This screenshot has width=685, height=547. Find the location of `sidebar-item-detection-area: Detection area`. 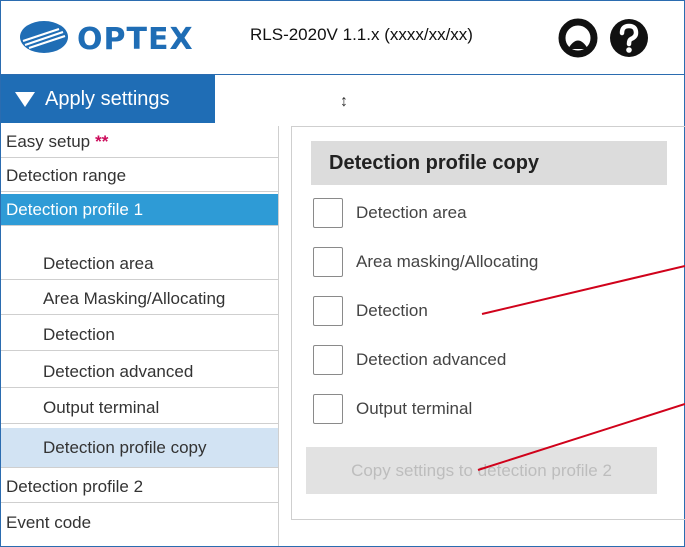

sidebar-item-detection-area: Detection area is located at coordinates (139, 264).